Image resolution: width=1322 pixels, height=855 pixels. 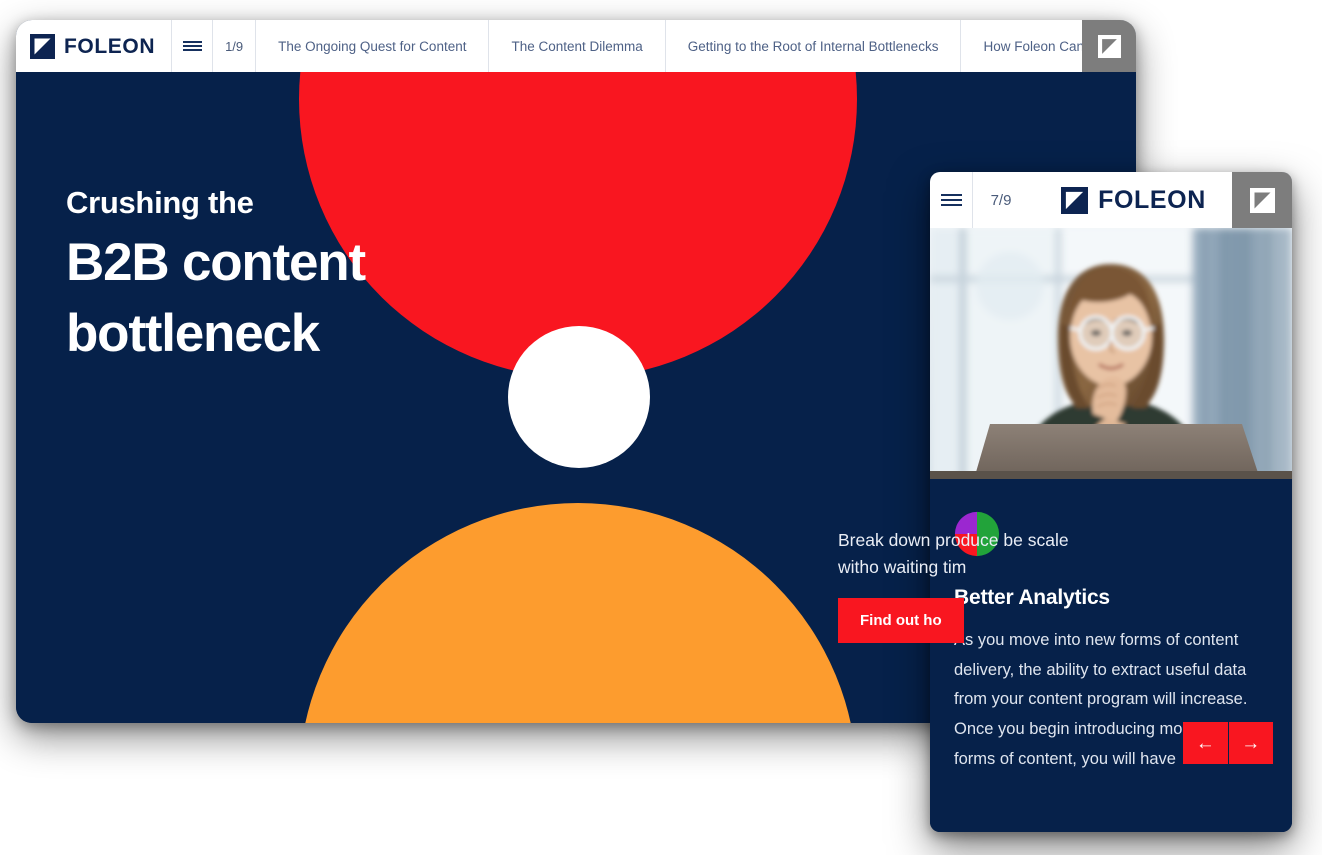 I want to click on mobile-menu-button, so click(x=951, y=200).